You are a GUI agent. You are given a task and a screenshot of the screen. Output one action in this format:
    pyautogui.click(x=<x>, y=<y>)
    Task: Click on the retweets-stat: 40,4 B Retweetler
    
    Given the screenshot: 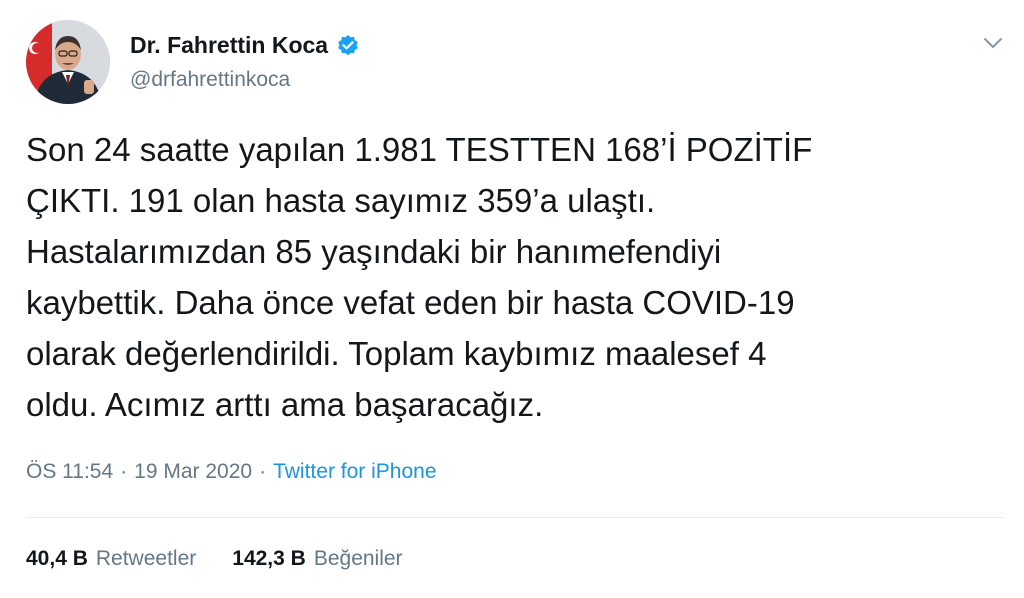 What is the action you would take?
    pyautogui.click(x=111, y=559)
    